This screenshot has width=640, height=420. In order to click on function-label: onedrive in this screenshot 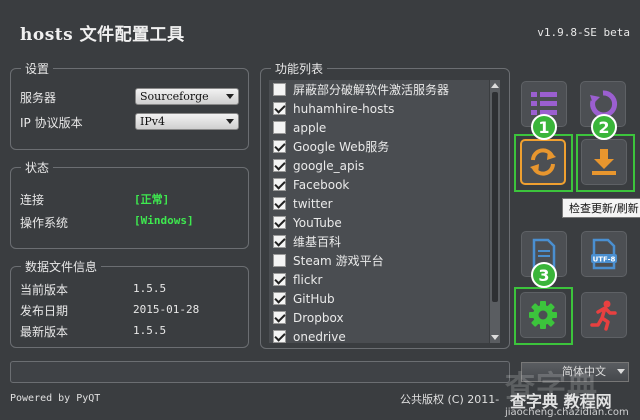, I will do `click(319, 336)`.